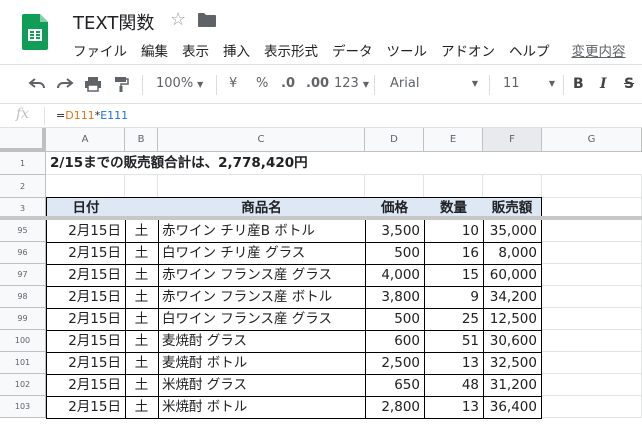 This screenshot has width=642, height=428. What do you see at coordinates (351, 84) in the screenshot?
I see `more-formats-select: 123 ▼` at bounding box center [351, 84].